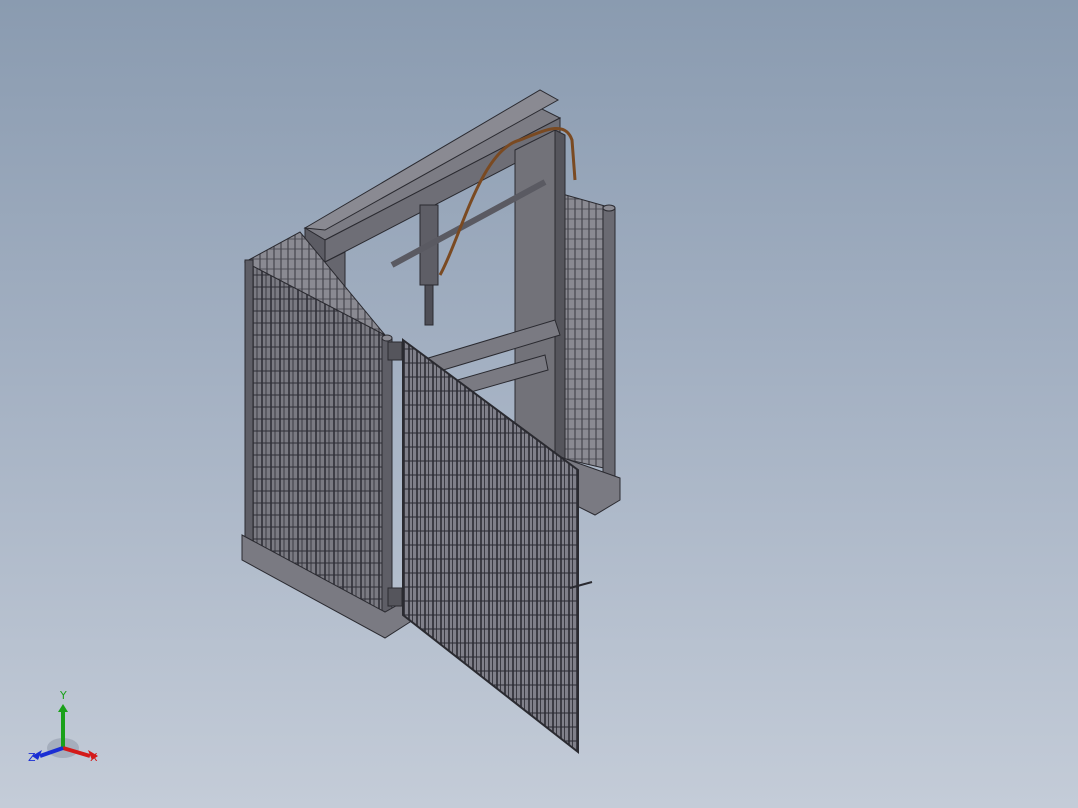  I want to click on axis-y-label: Y, so click(63, 695).